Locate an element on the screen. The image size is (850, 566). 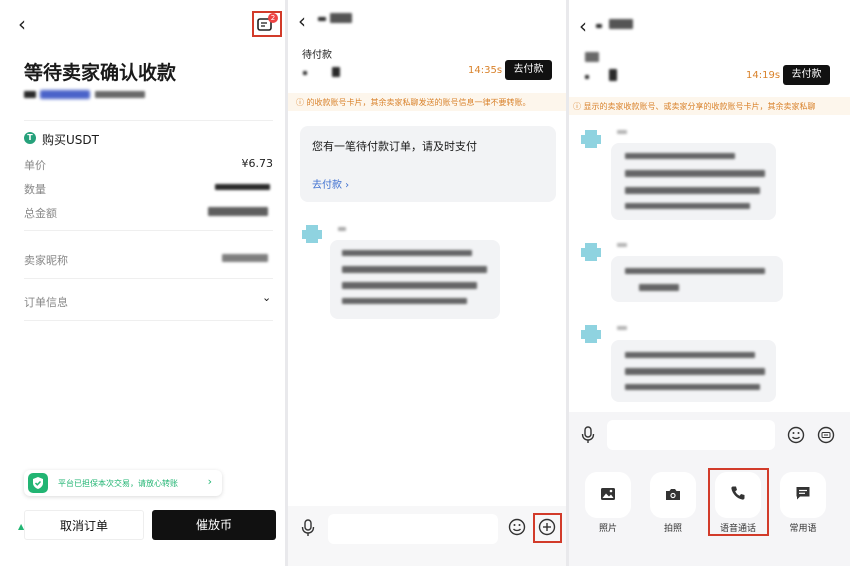
keyboard-icon is located at coordinates (826, 437).